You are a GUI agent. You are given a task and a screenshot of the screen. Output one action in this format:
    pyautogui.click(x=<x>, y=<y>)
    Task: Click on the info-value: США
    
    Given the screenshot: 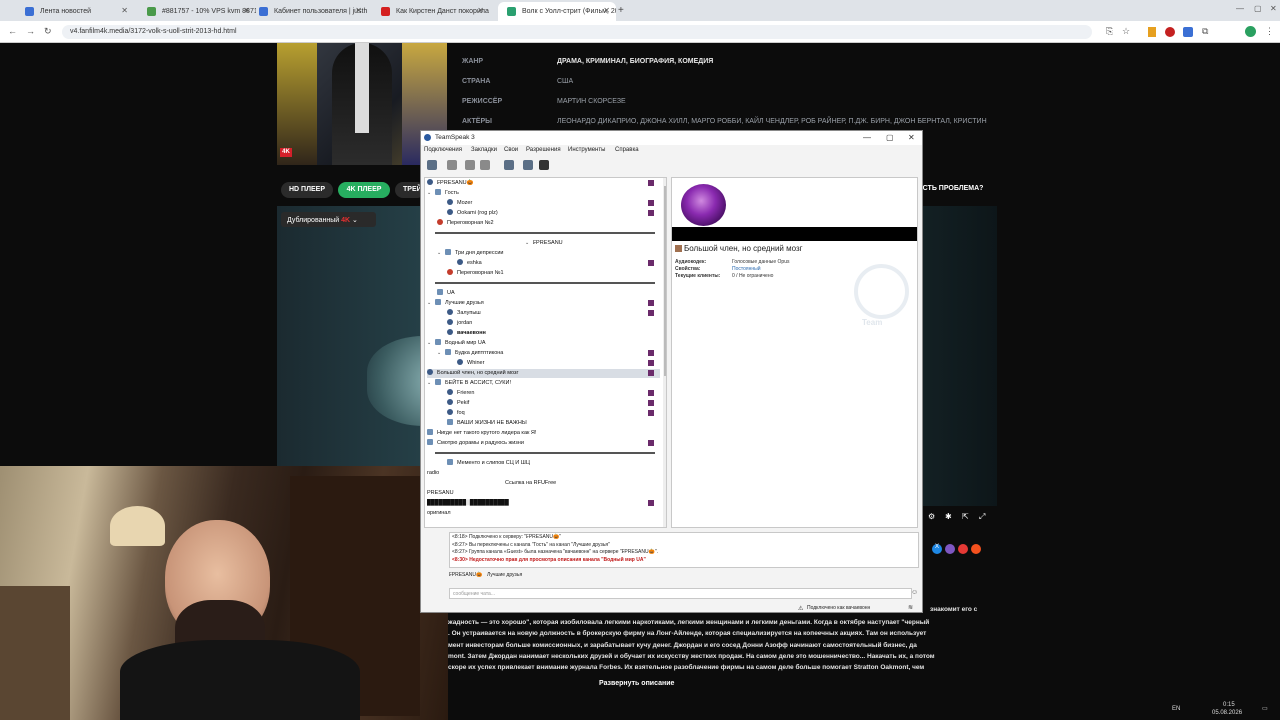 What is the action you would take?
    pyautogui.click(x=565, y=81)
    